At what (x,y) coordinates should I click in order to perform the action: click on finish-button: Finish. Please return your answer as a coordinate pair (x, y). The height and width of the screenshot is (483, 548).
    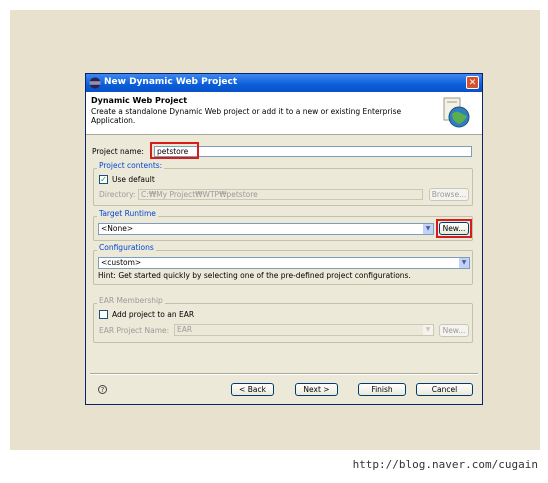
    Looking at the image, I should click on (382, 389).